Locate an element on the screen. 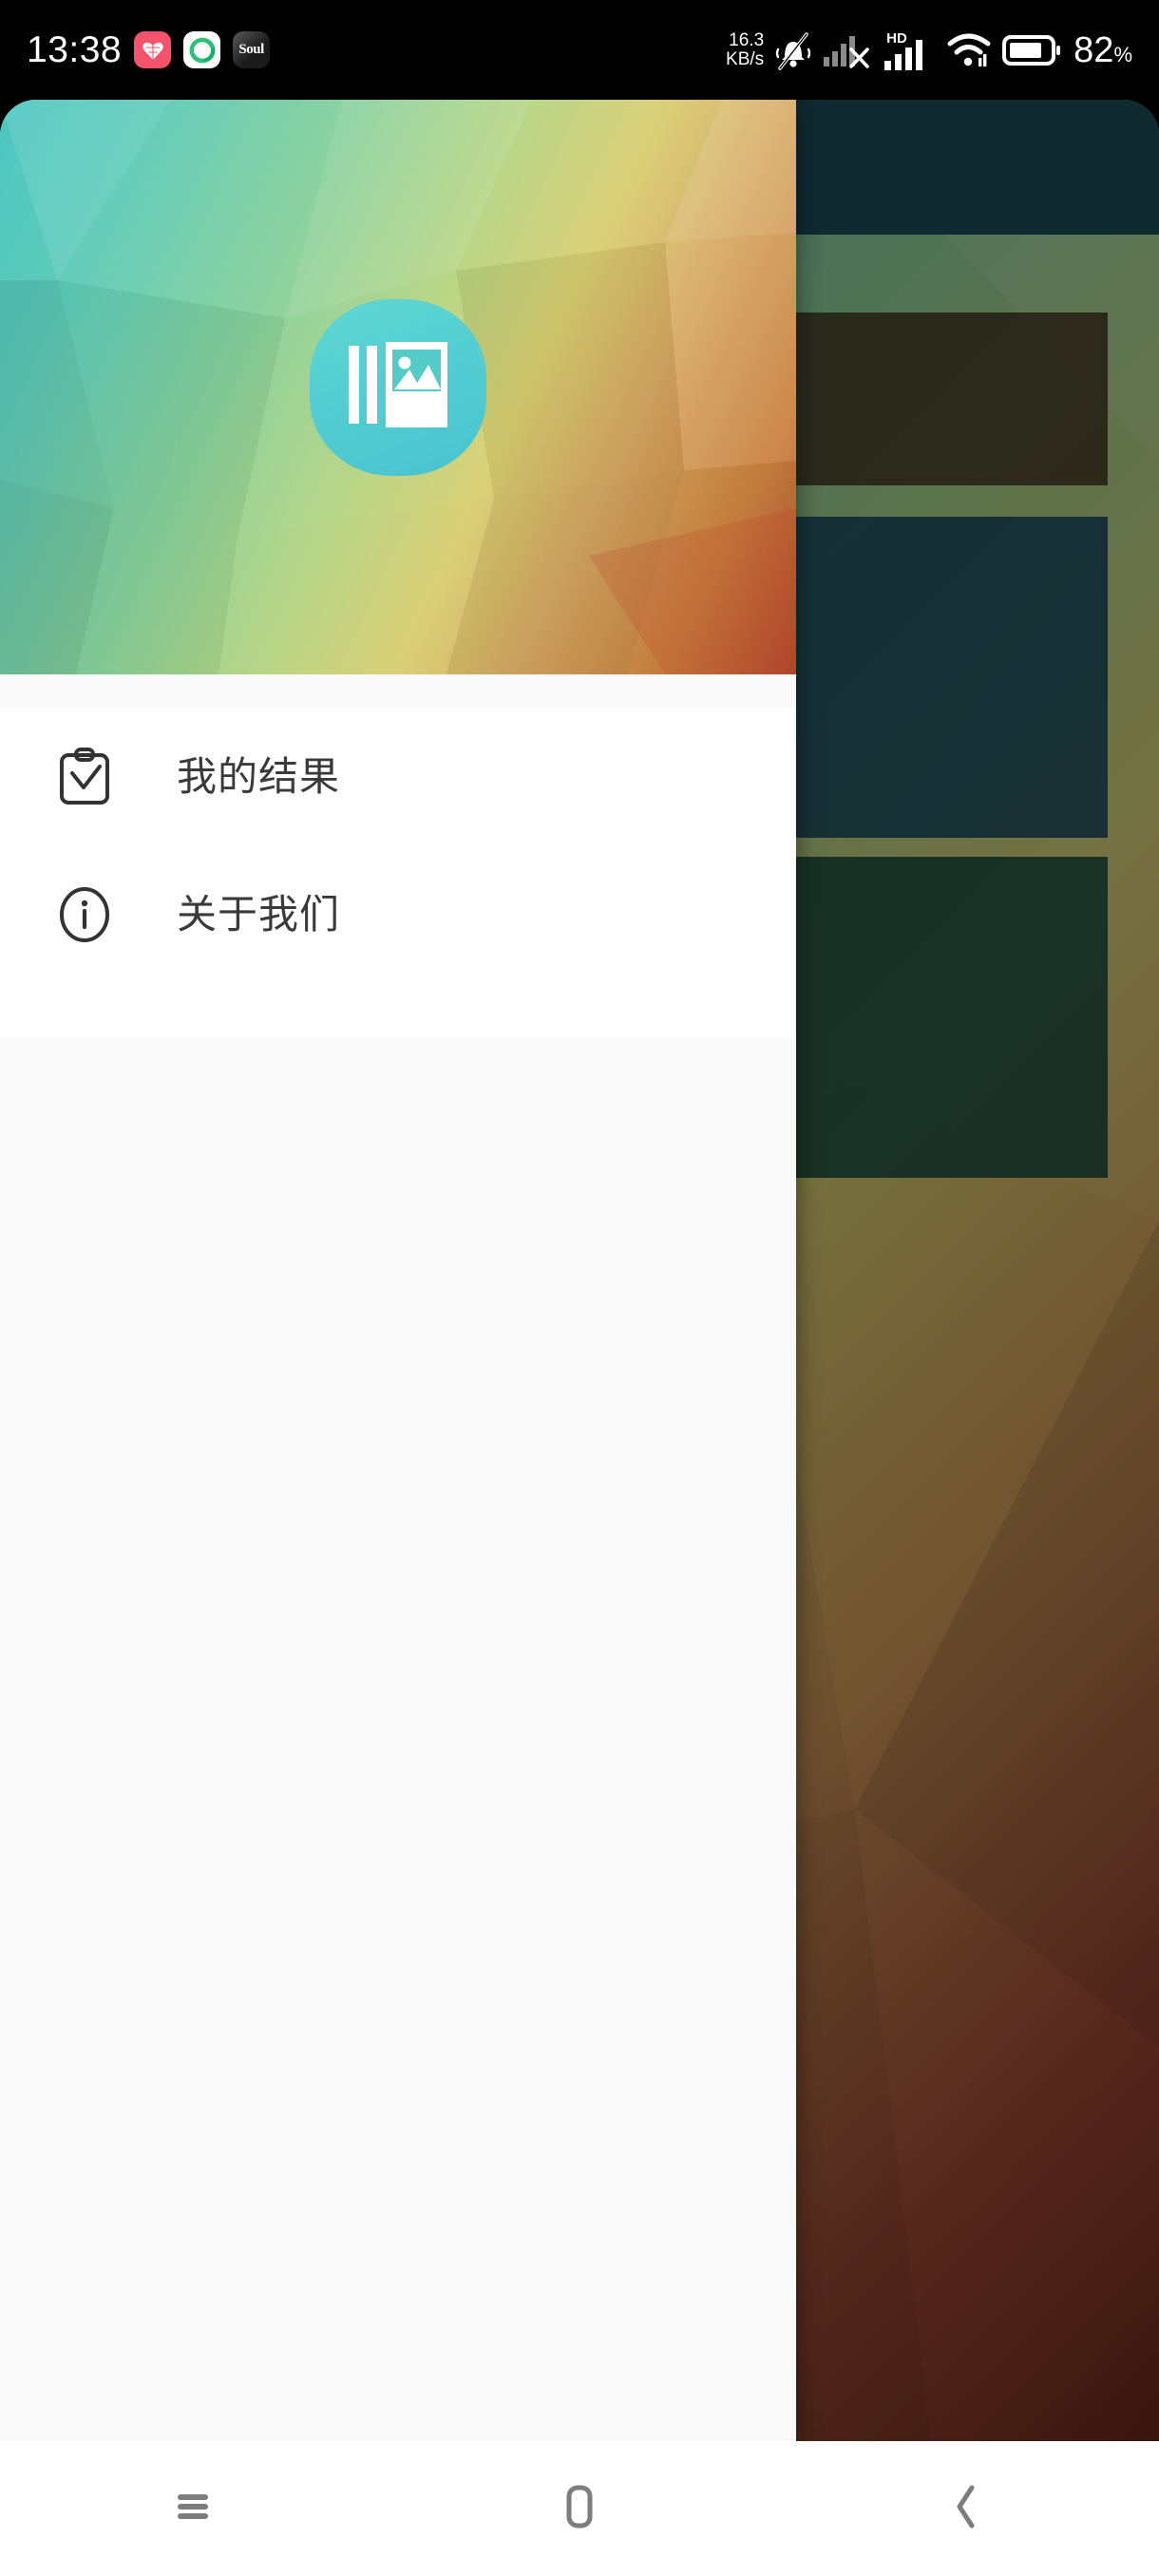  status-bar: 13:38 Soul 16.3 KB/s HD 82% is located at coordinates (579, 50).